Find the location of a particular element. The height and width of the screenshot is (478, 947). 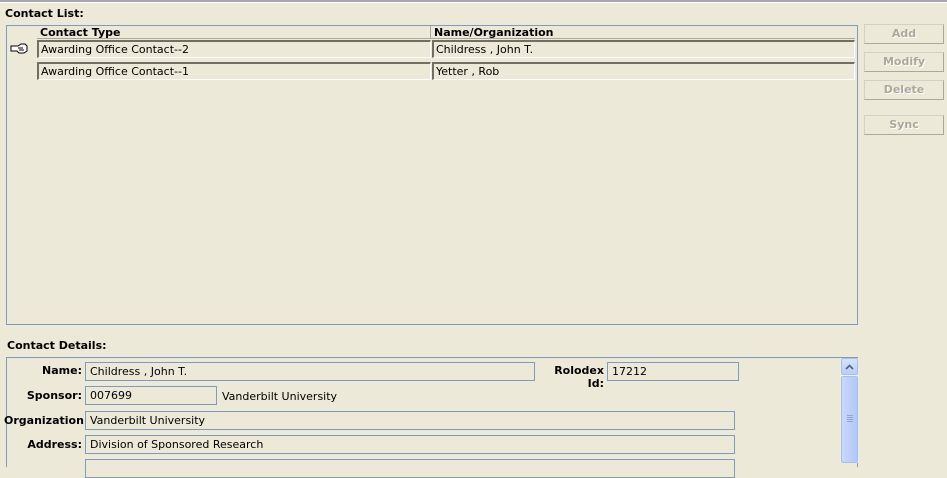

details-scrollbar is located at coordinates (849, 410).